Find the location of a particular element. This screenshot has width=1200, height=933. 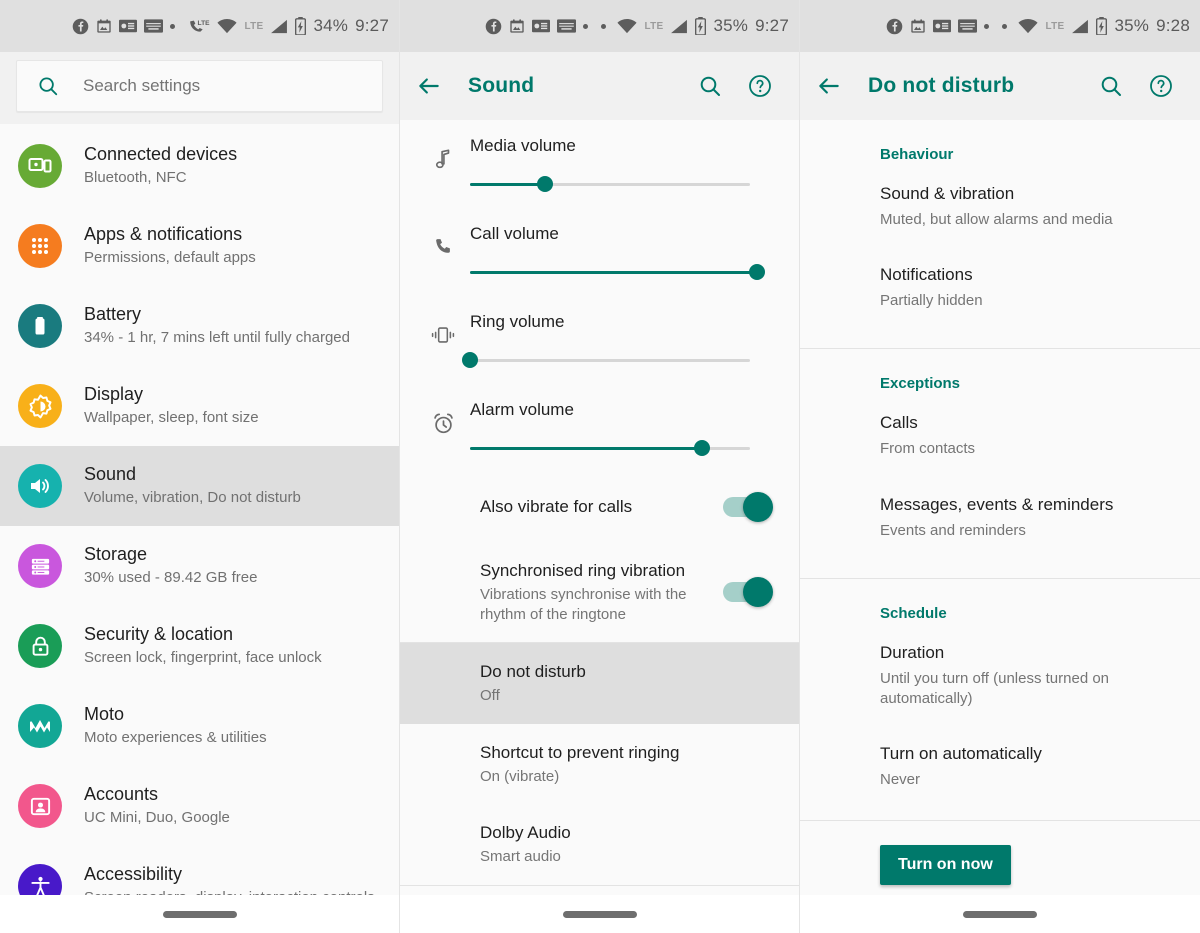

shortcut-row-title: Shortcut to prevent ringing is located at coordinates (580, 752).